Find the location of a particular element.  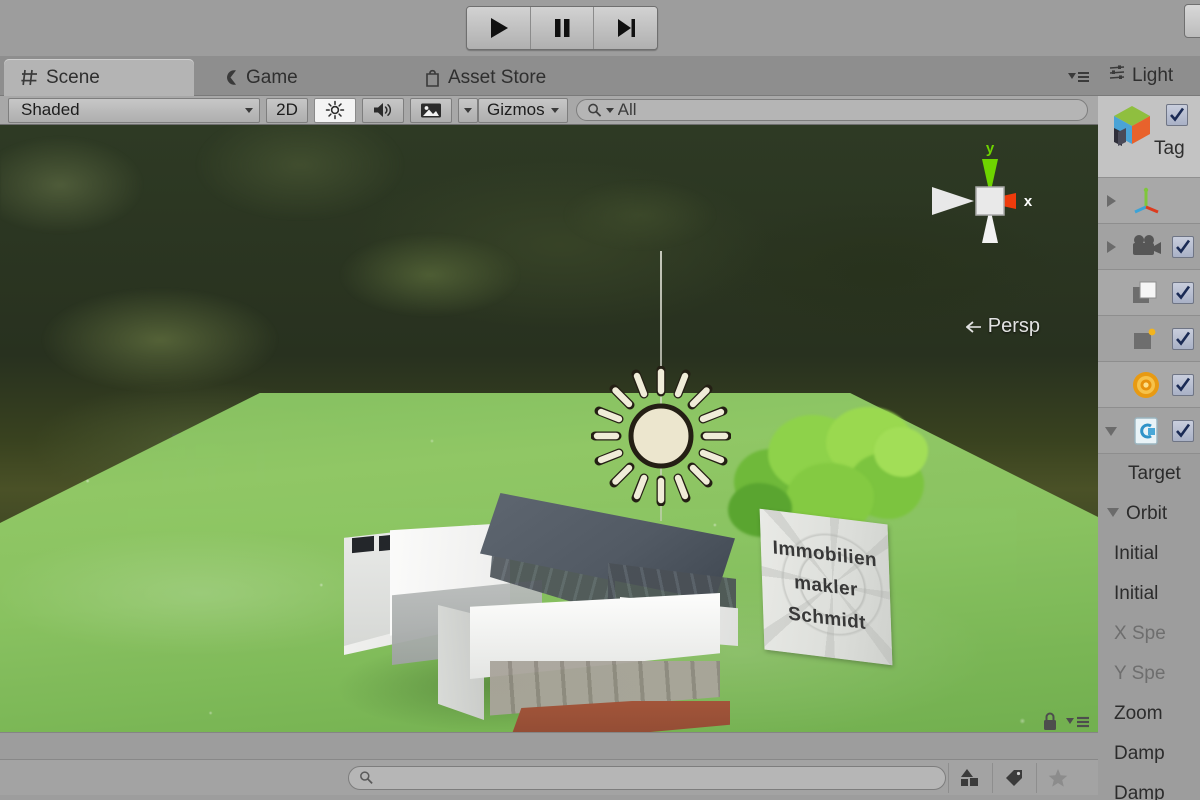

step-button is located at coordinates (625, 28).